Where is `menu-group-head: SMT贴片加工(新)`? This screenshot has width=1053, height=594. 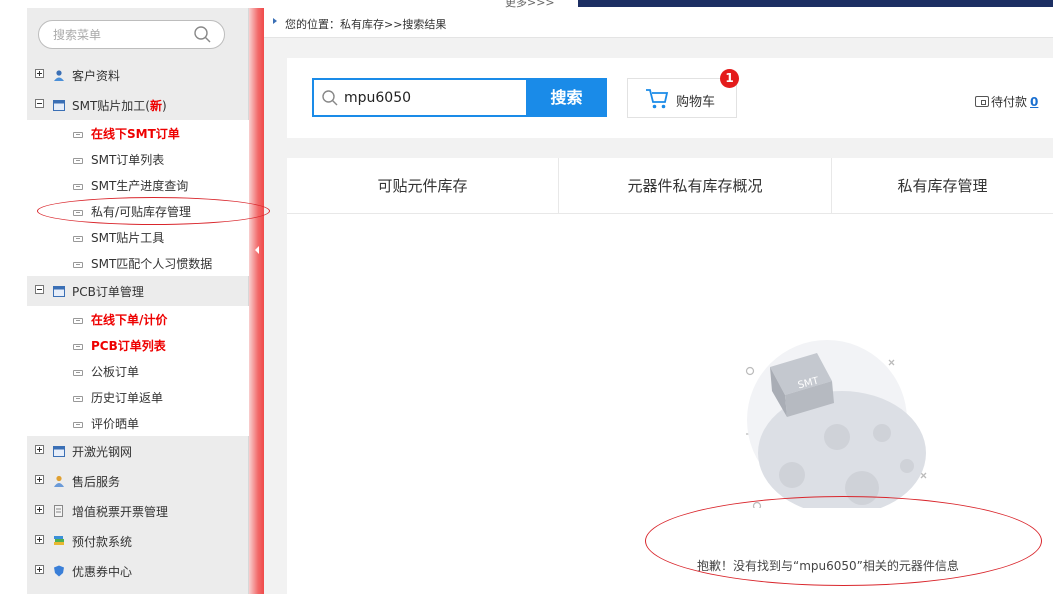
menu-group-head: SMT贴片加工(新) is located at coordinates (138, 105).